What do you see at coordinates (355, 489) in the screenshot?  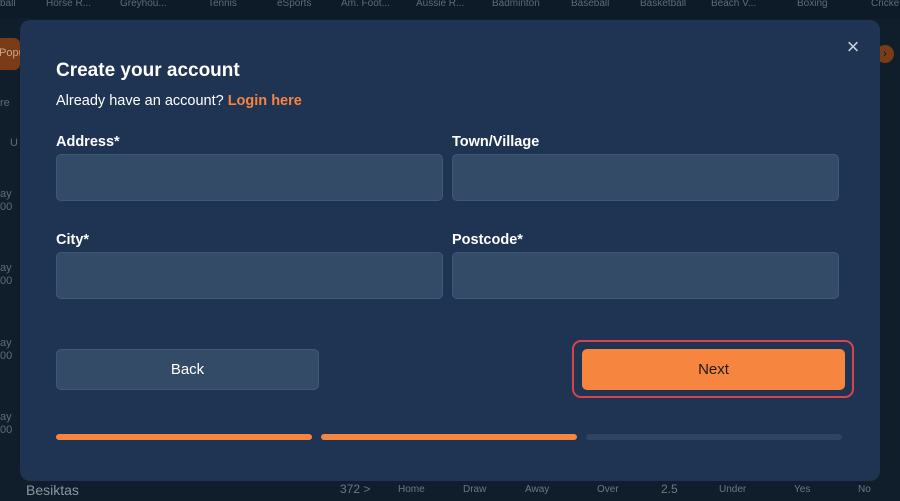 I see `markets-count: 372 >` at bounding box center [355, 489].